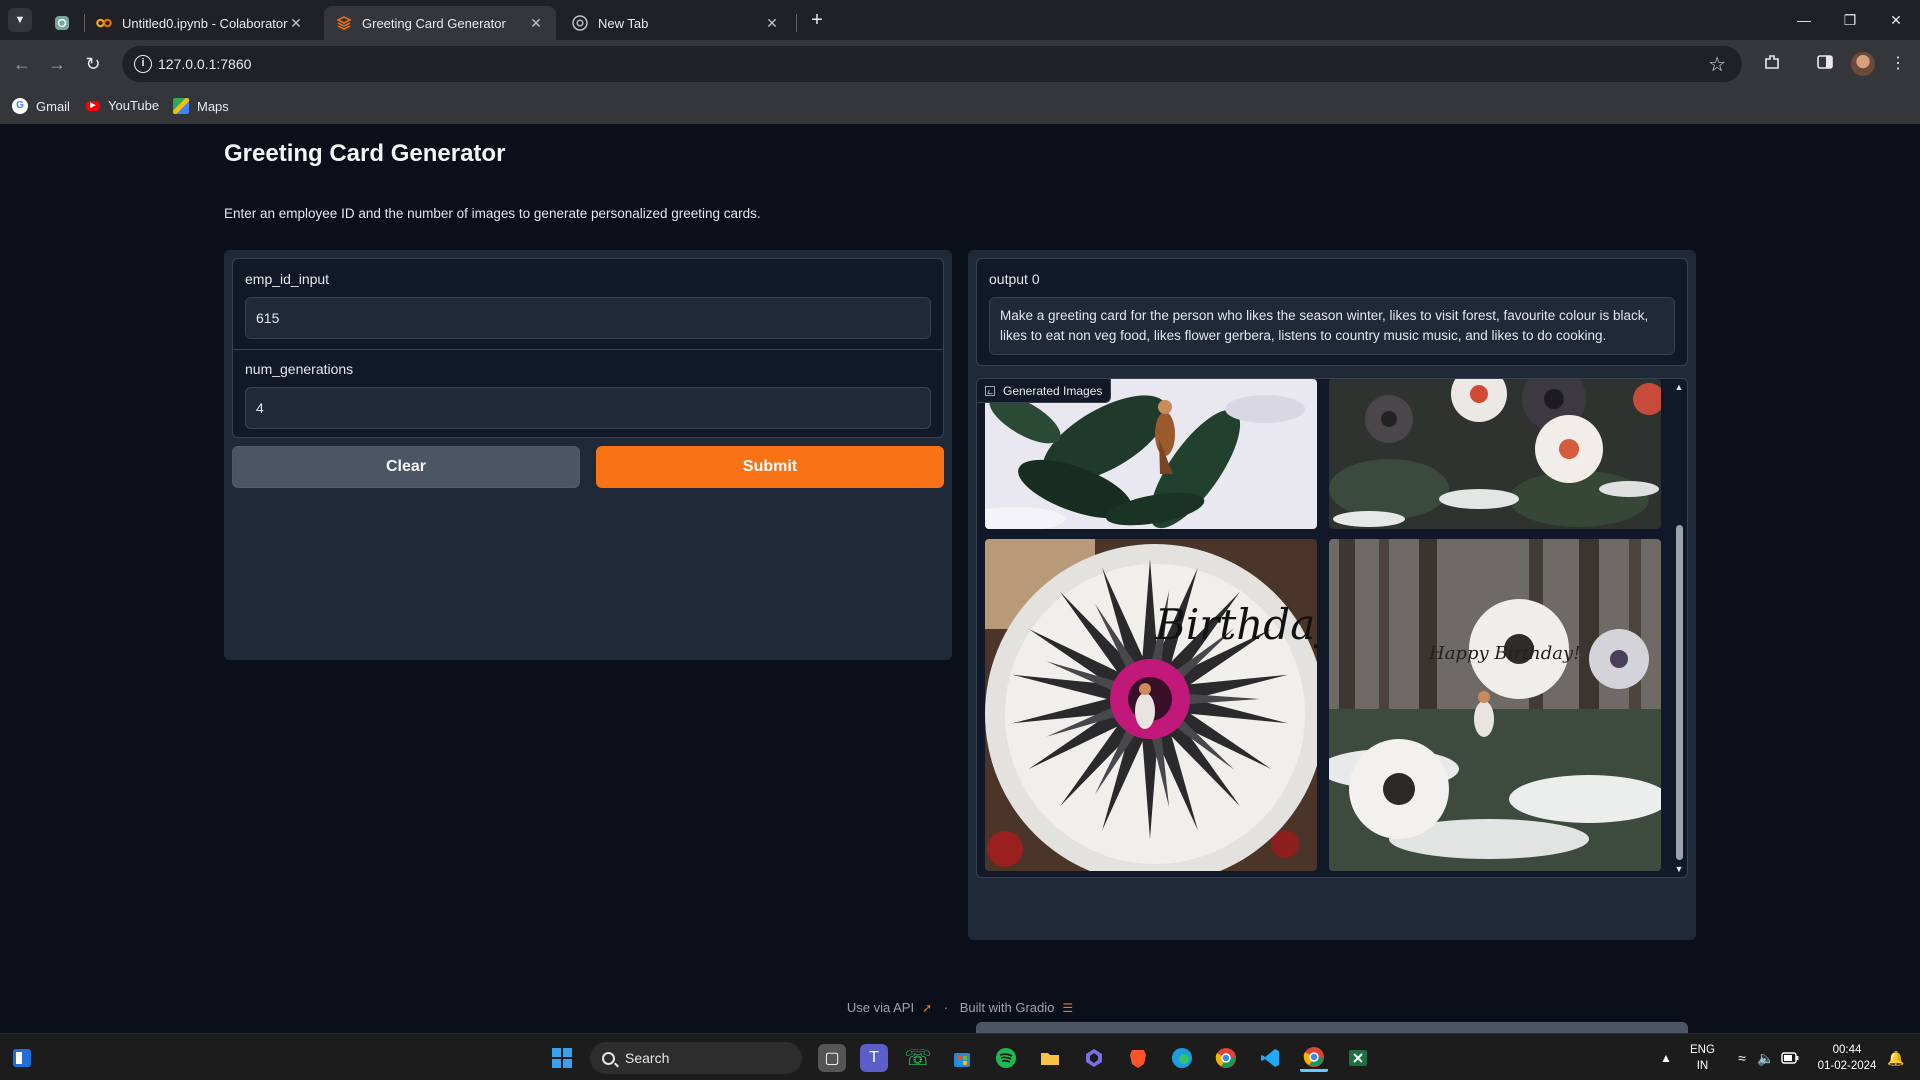 The height and width of the screenshot is (1080, 1920). Describe the element at coordinates (927, 1008) in the screenshot. I see `rocket-icon: ➚` at that location.